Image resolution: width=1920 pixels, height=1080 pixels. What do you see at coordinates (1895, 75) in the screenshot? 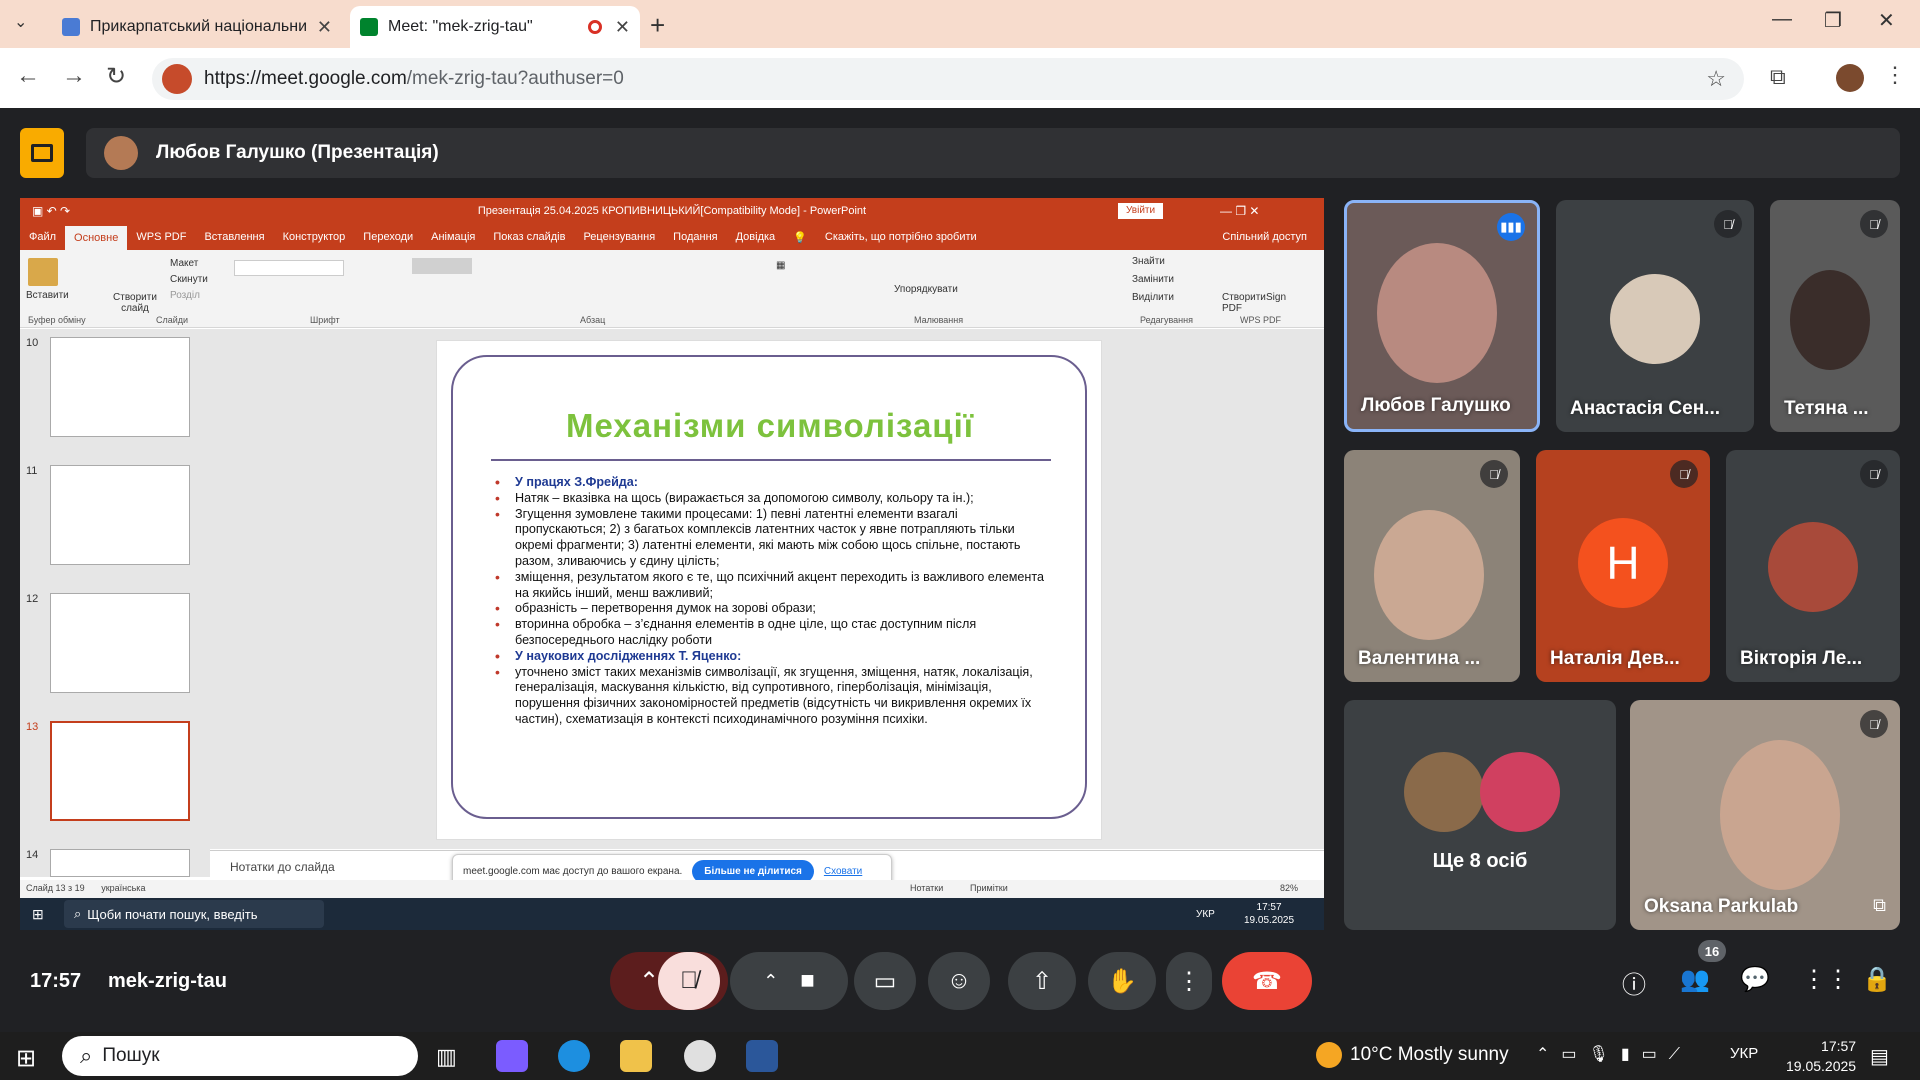
I see `chrome-menu-icon: ⋮` at bounding box center [1895, 75].